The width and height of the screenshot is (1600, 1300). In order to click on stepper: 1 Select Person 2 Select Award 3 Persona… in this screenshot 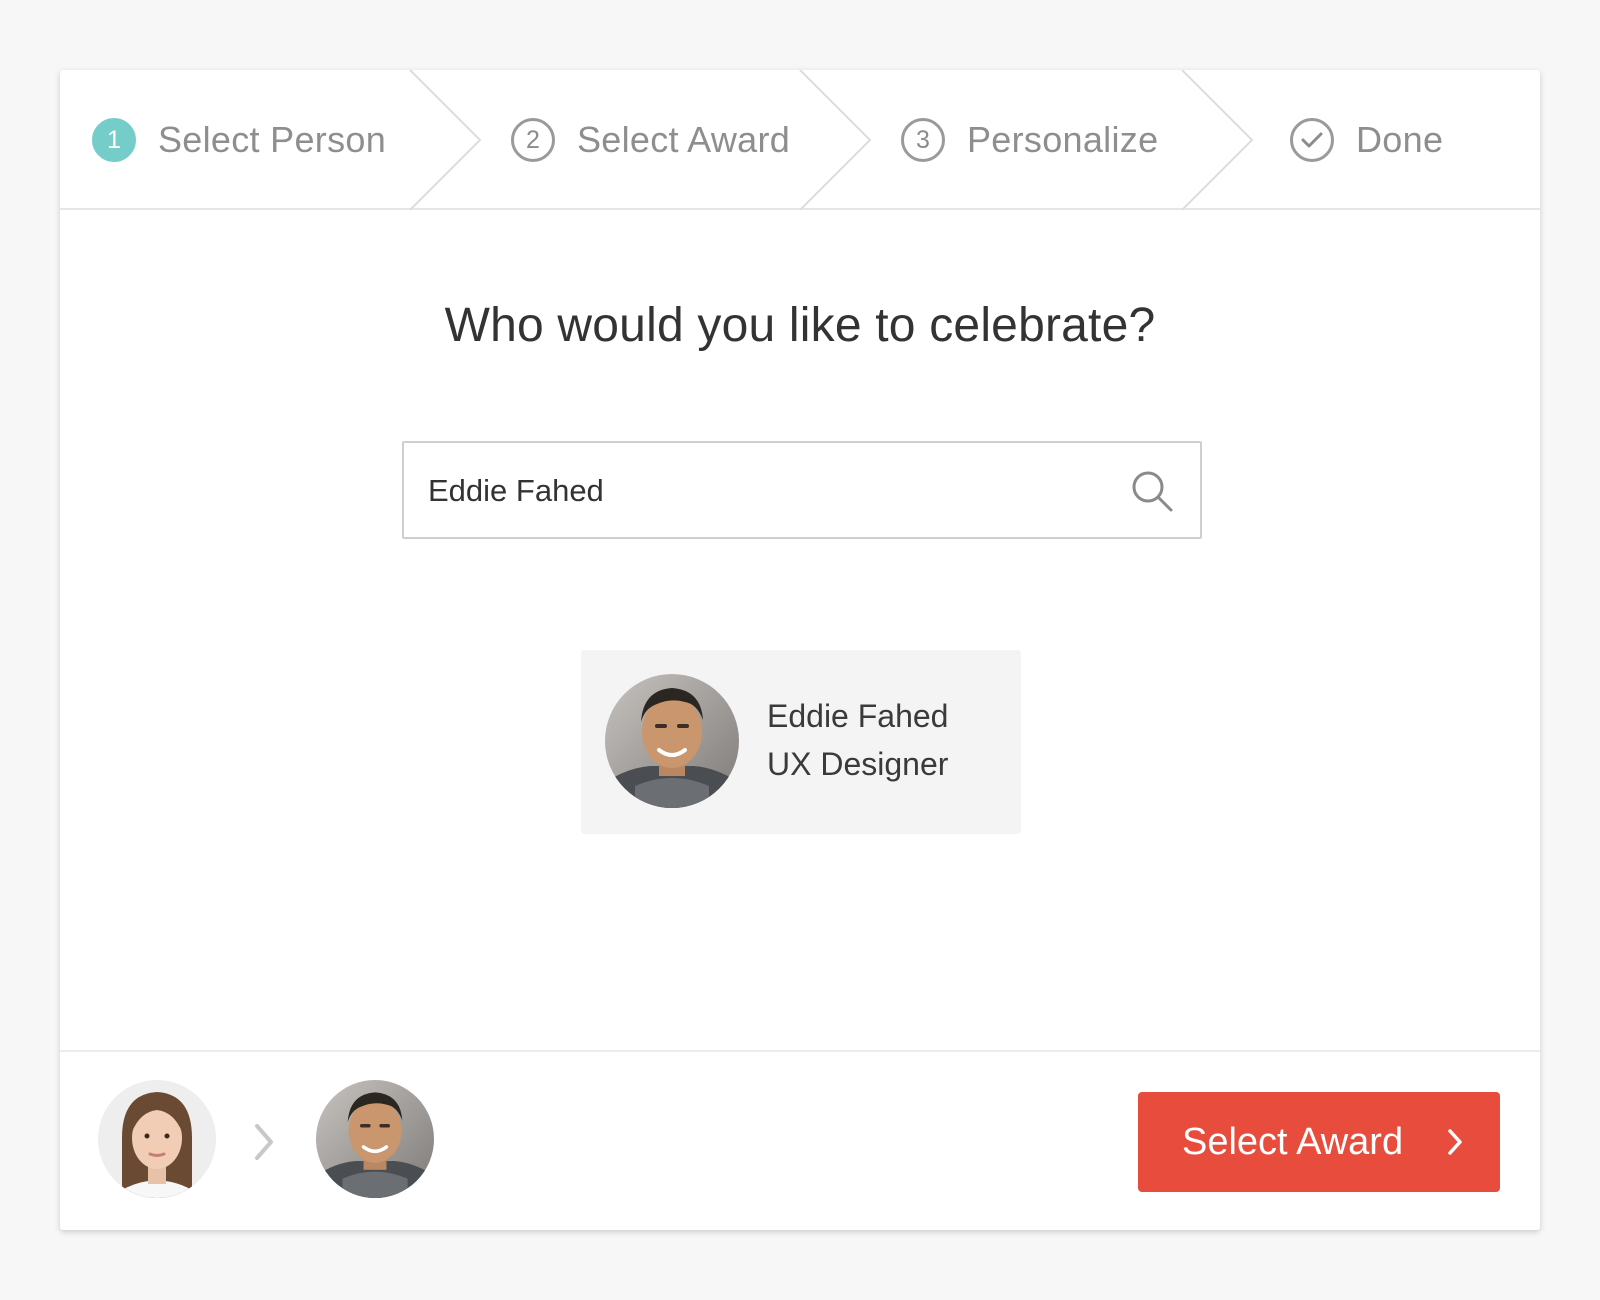, I will do `click(800, 140)`.